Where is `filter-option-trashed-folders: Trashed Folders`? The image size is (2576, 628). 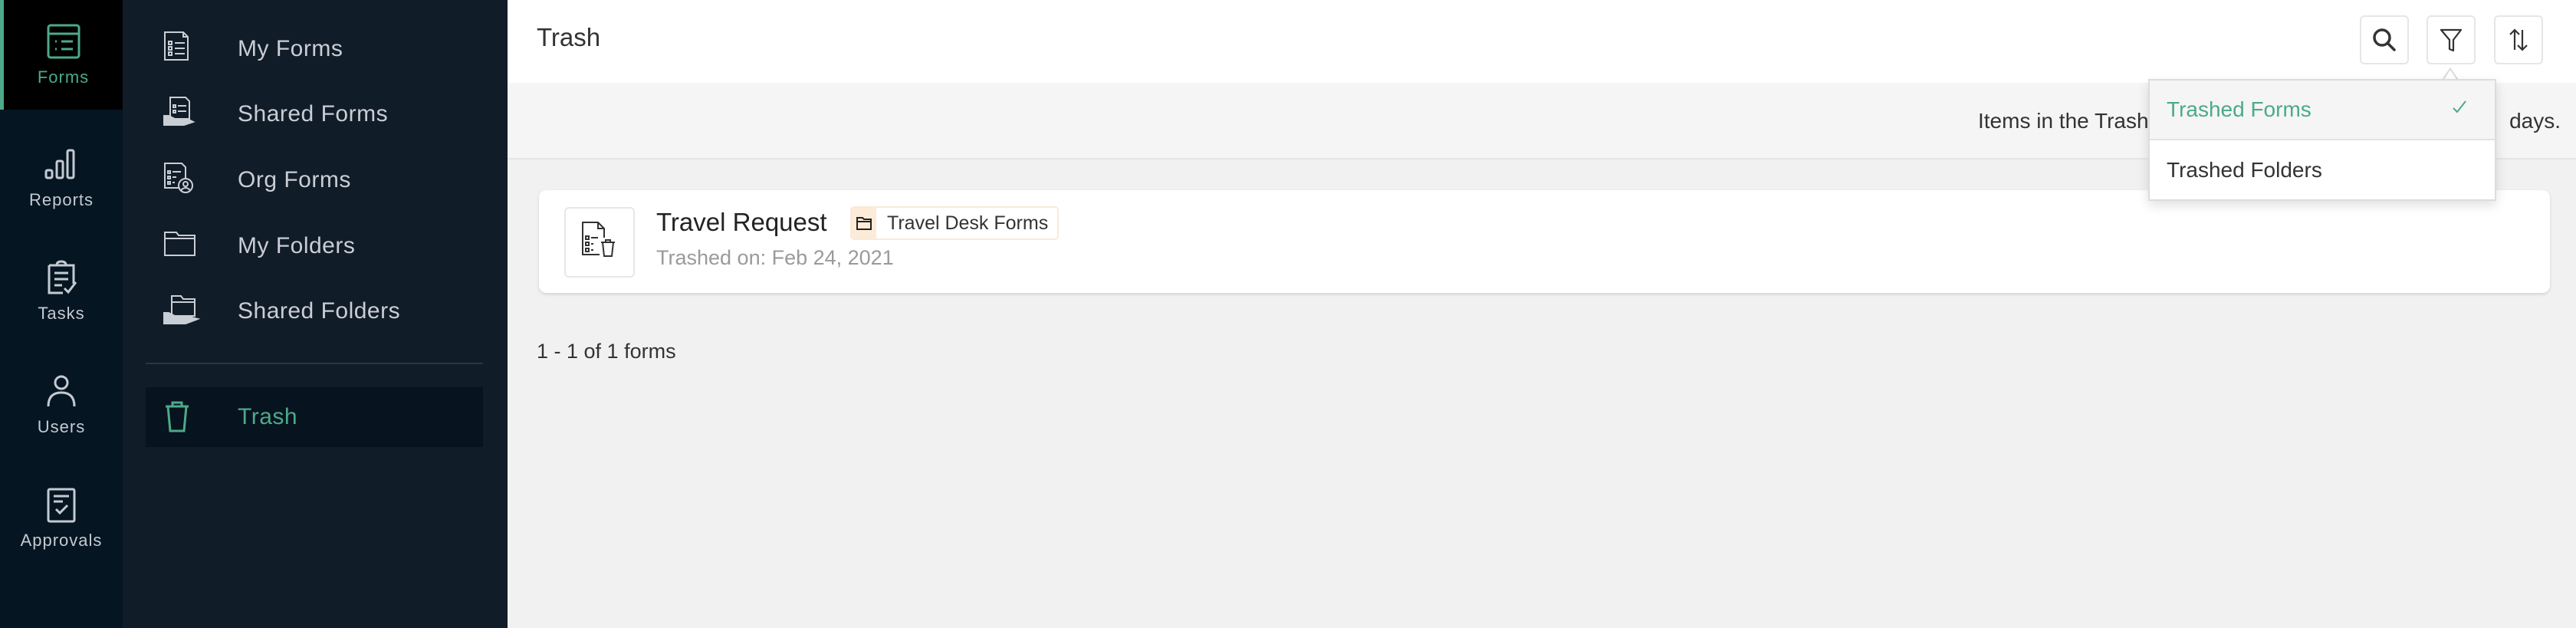
filter-option-trashed-folders: Trashed Folders is located at coordinates (2322, 170).